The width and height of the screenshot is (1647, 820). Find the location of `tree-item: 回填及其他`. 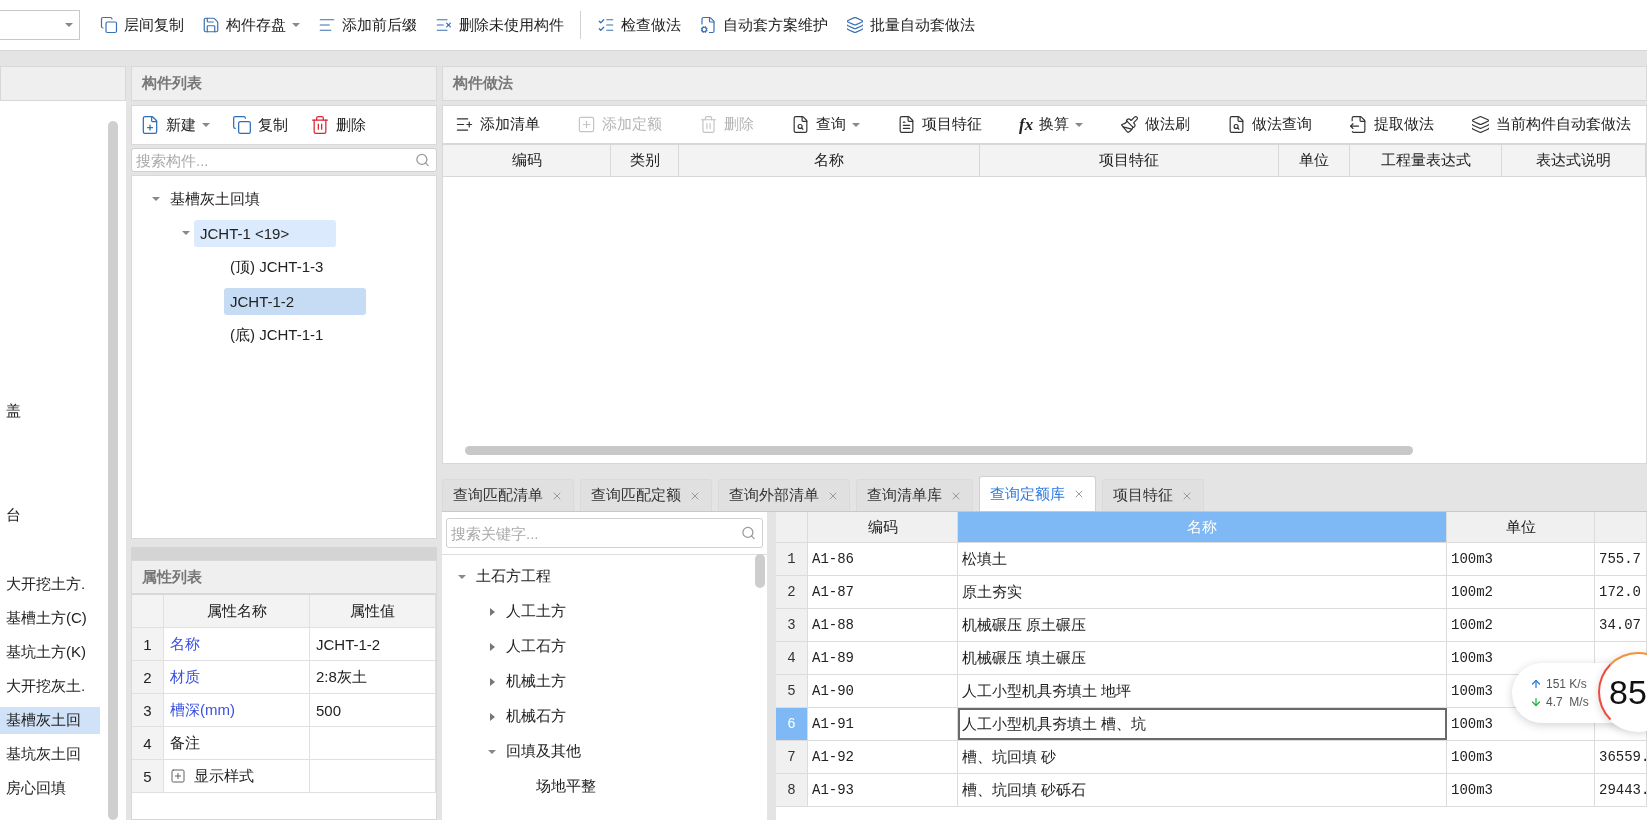

tree-item: 回填及其他 is located at coordinates (543, 751).